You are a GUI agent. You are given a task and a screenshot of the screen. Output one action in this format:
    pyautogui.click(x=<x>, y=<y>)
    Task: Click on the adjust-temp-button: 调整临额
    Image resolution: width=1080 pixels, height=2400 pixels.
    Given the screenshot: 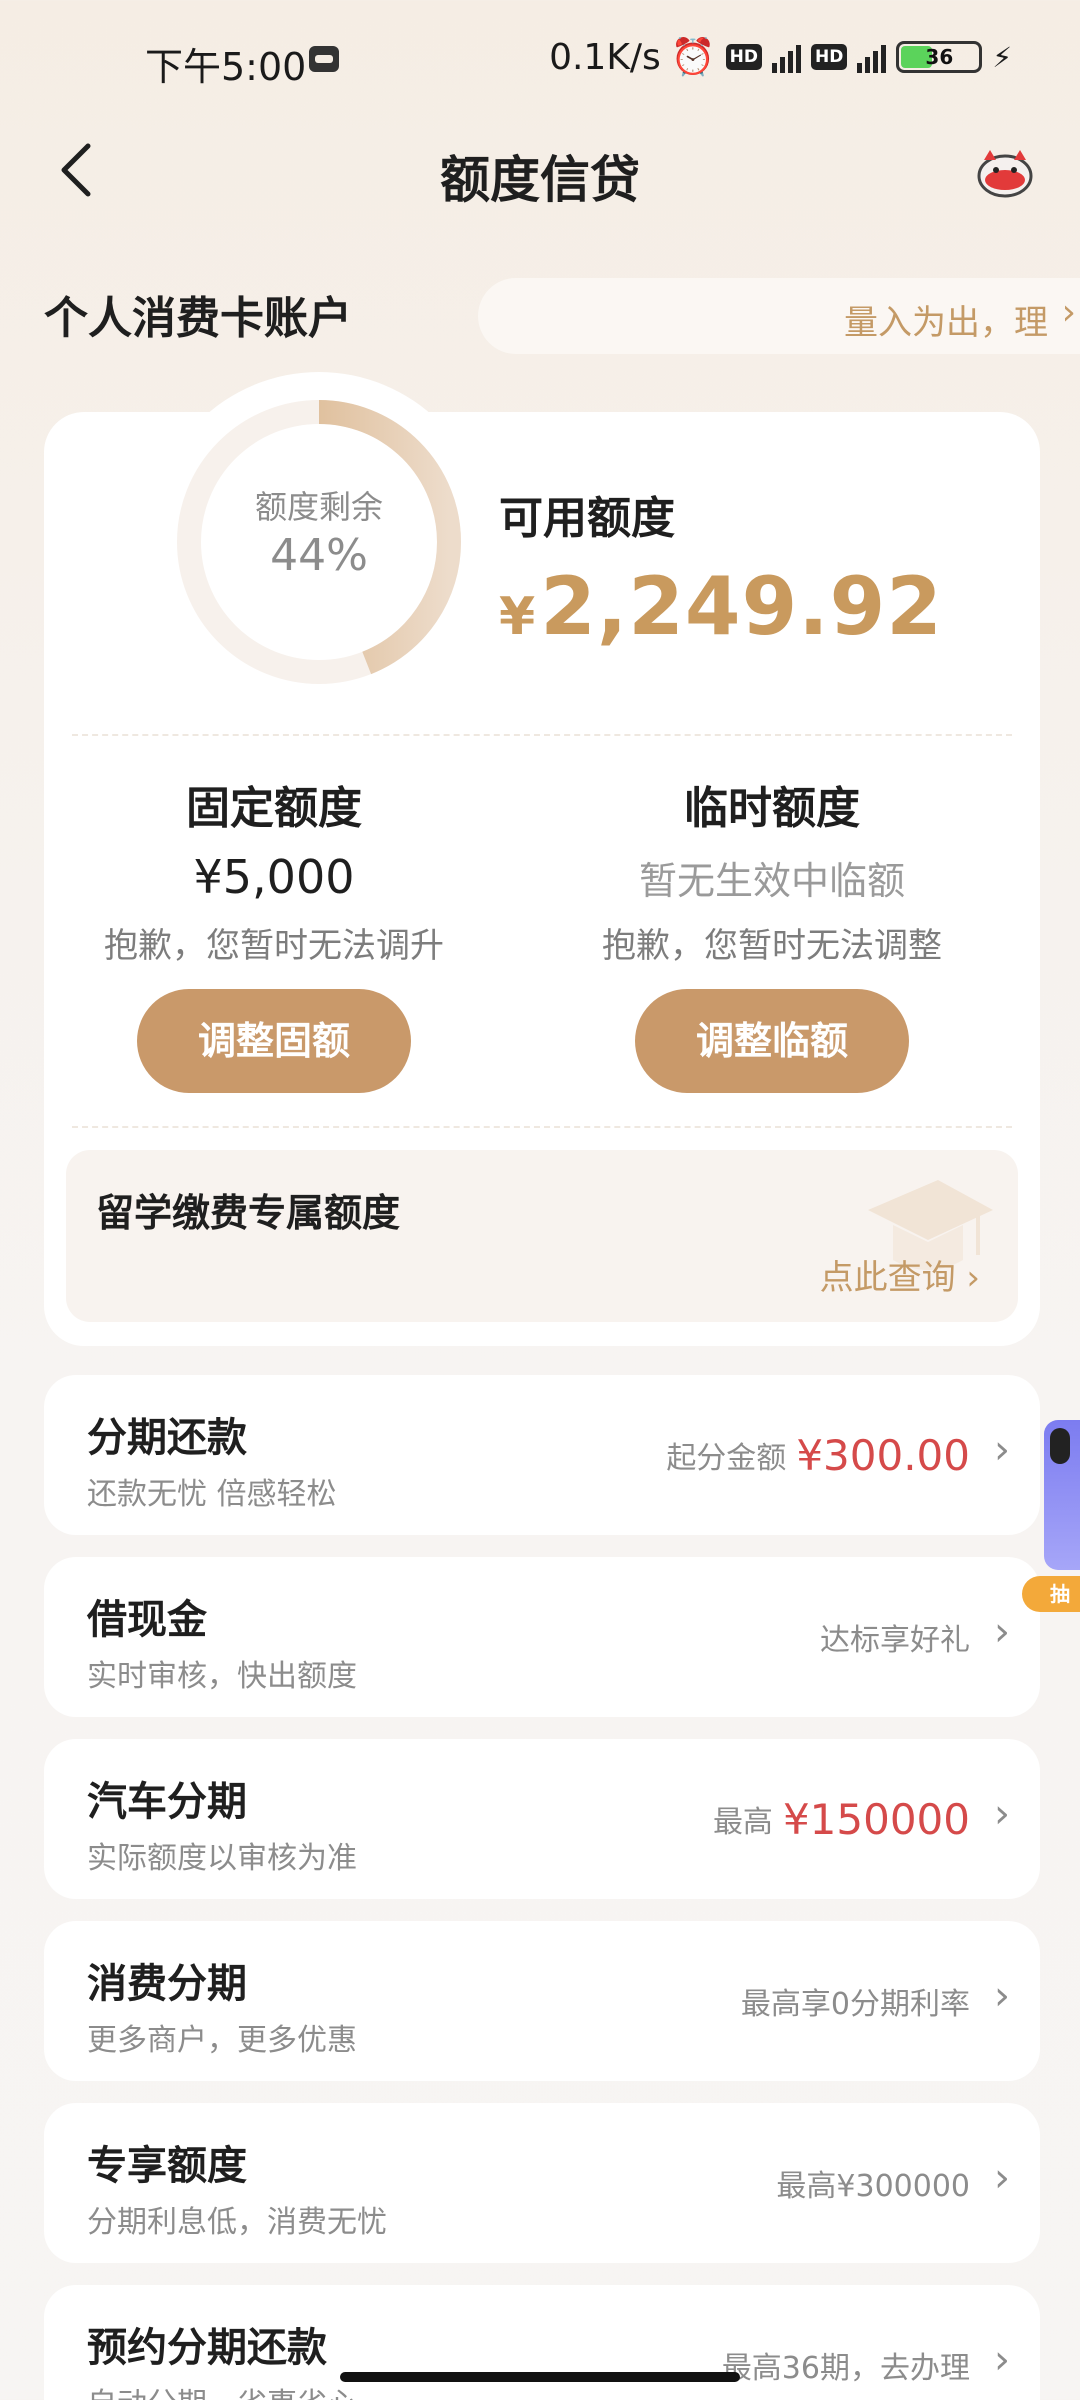 What is the action you would take?
    pyautogui.click(x=772, y=1041)
    